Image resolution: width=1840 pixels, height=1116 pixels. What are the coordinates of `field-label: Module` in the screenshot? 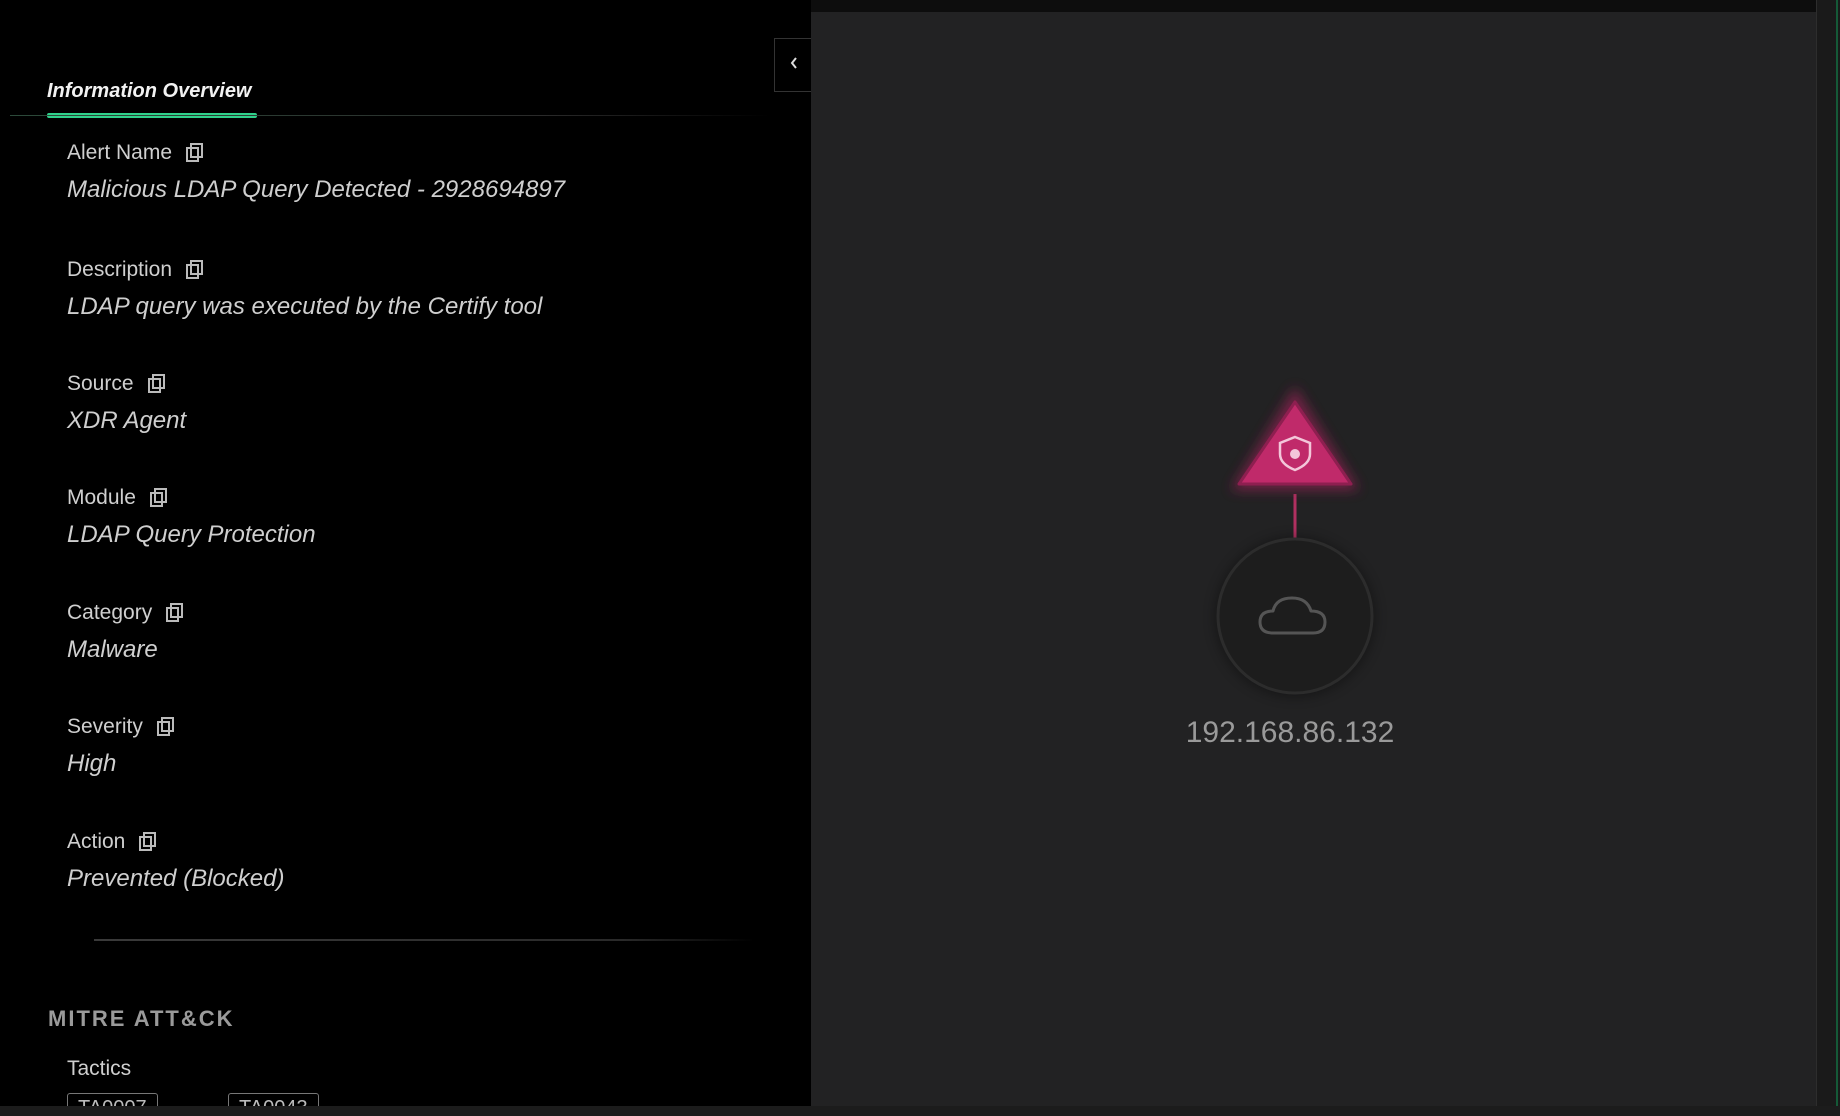 It's located at (101, 497).